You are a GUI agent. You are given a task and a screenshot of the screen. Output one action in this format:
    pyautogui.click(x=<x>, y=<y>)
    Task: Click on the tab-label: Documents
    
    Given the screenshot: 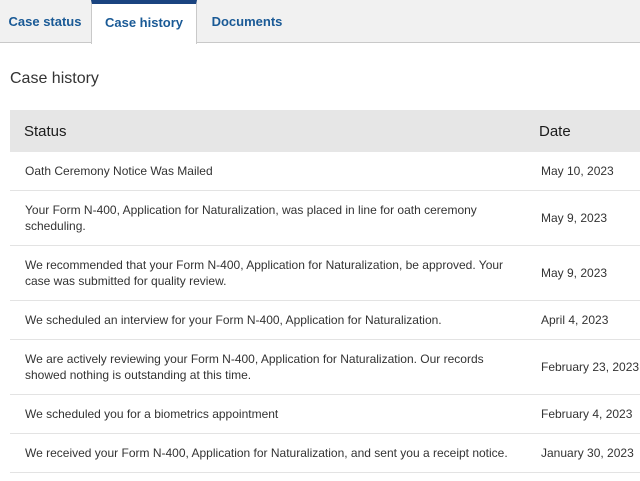 What is the action you would take?
    pyautogui.click(x=247, y=21)
    